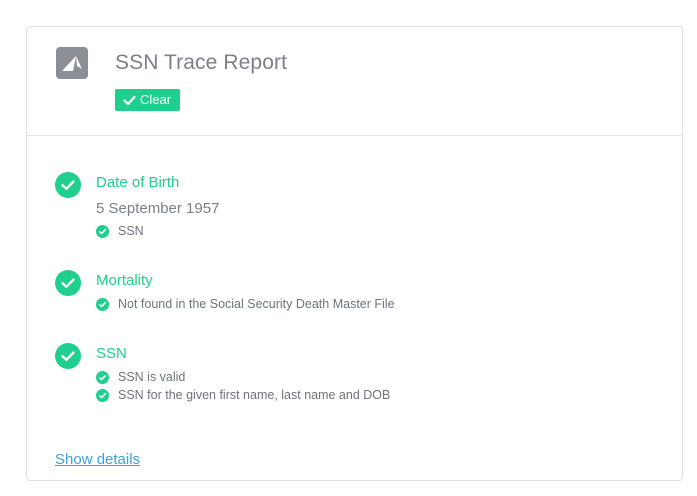  I want to click on show-details-link: Show details, so click(97, 459).